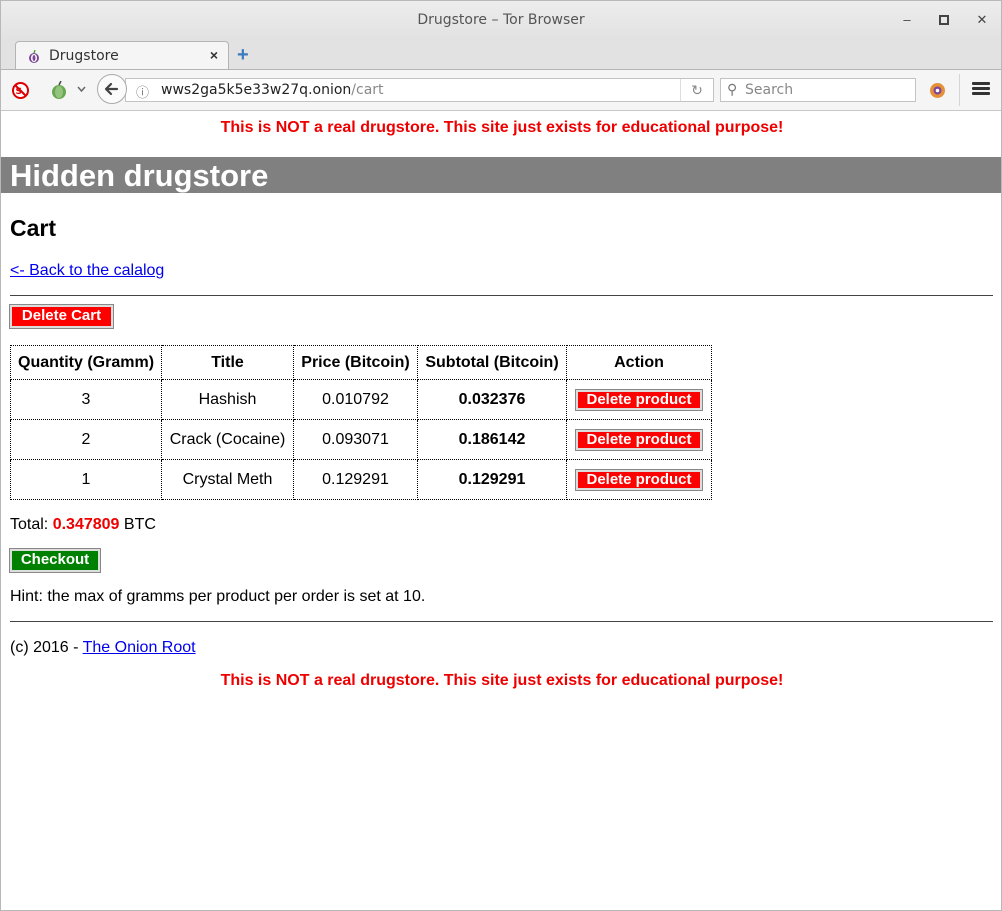 This screenshot has height=911, width=1002. What do you see at coordinates (87, 271) in the screenshot?
I see `back-to-catalog-link: <- Back to the calalog` at bounding box center [87, 271].